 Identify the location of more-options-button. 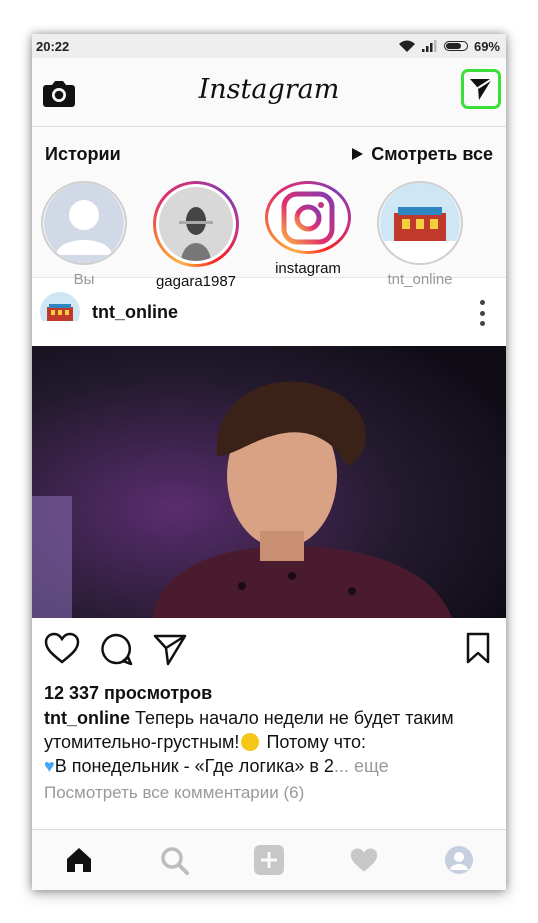
(483, 313).